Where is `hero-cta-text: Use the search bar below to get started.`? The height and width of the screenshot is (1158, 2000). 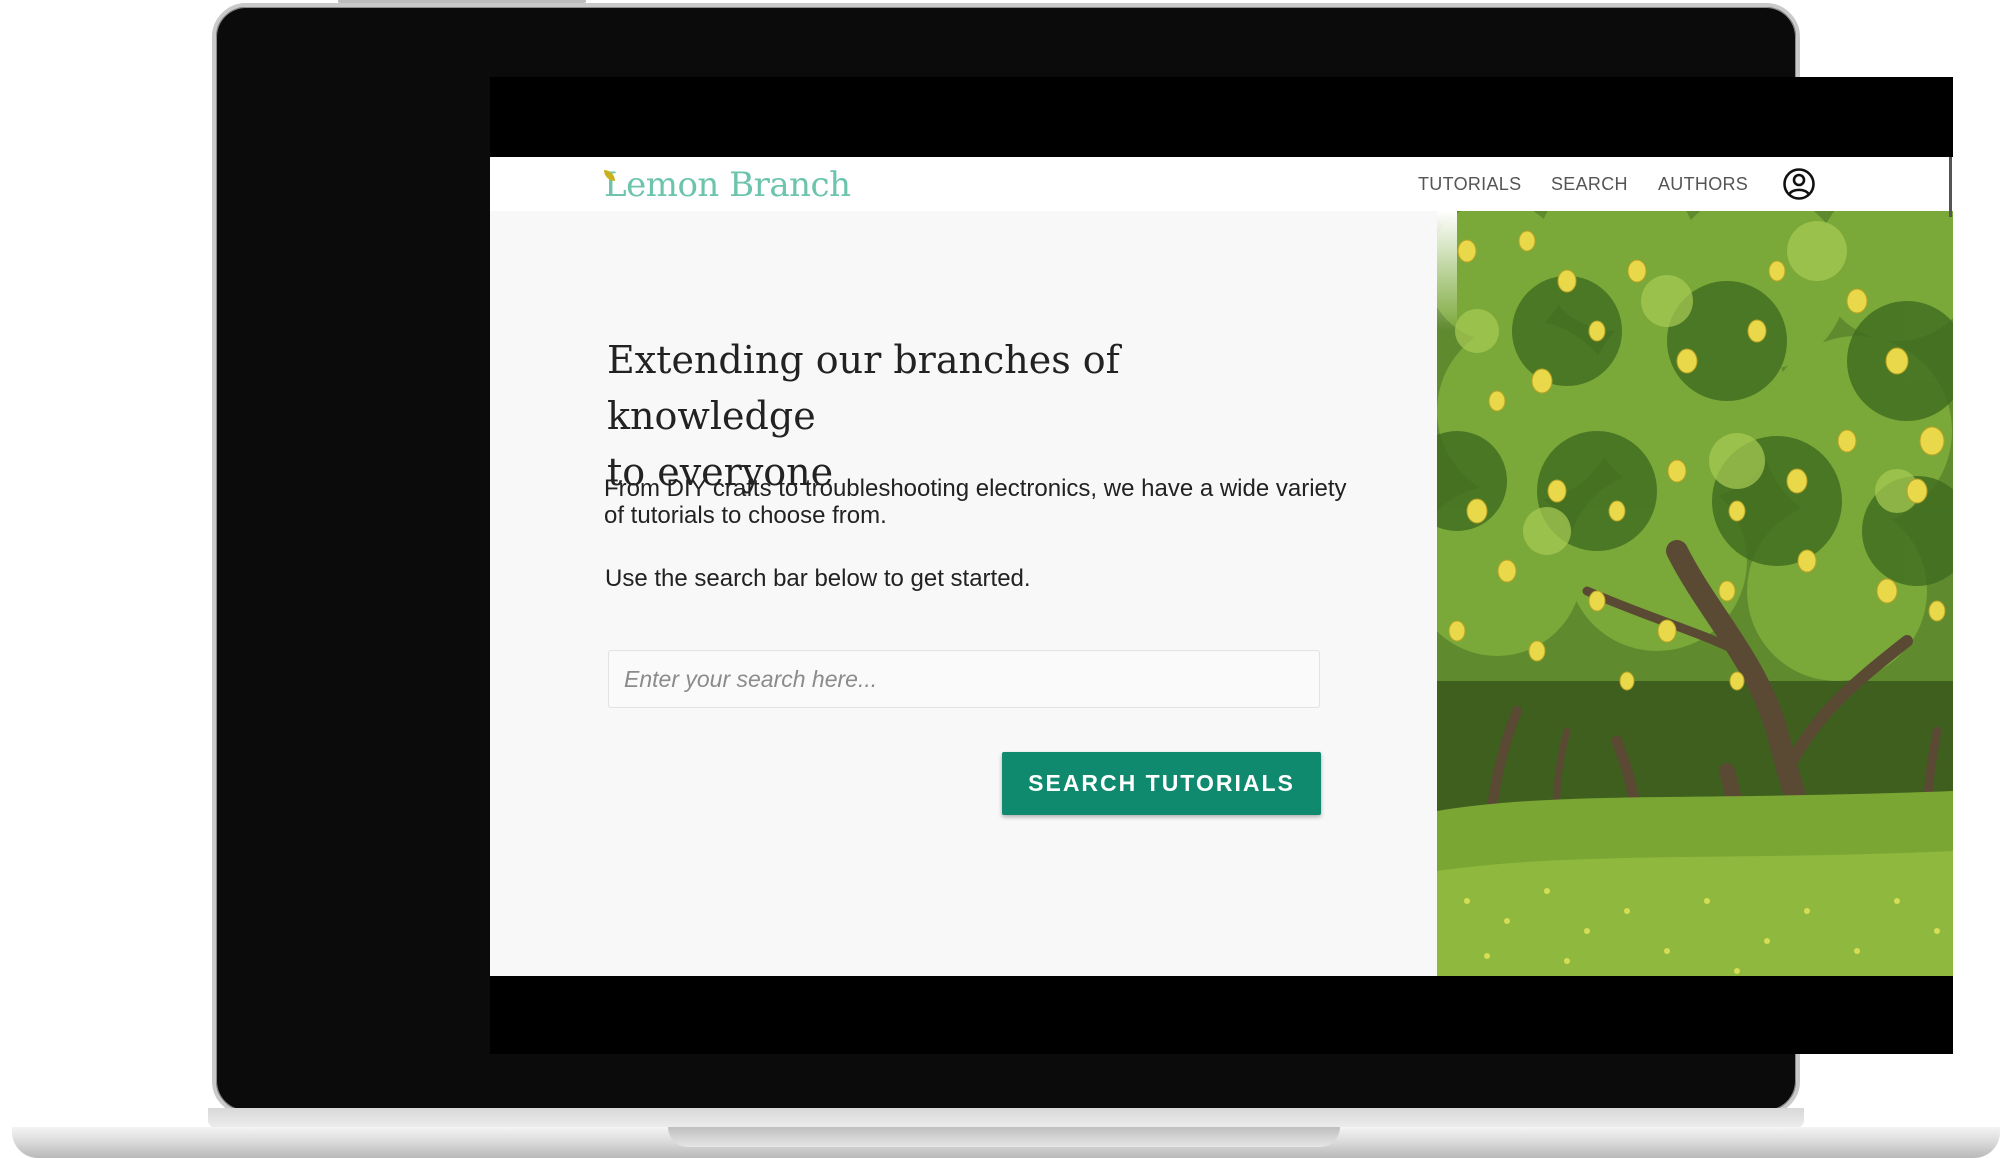 hero-cta-text: Use the search bar below to get started. is located at coordinates (818, 578).